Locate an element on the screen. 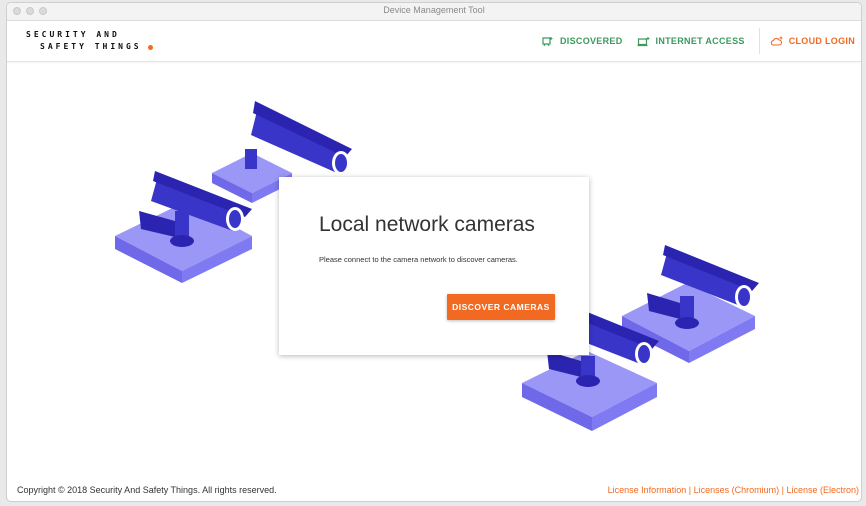  nav-divider is located at coordinates (759, 41).